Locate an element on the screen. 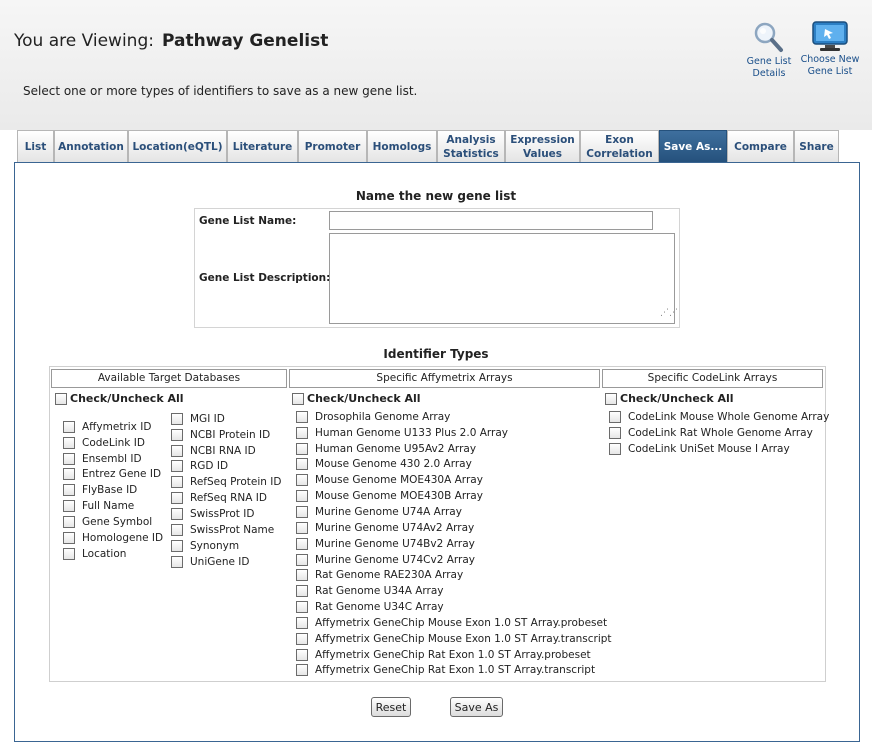  codelink-array-item: CodeLink Rat Whole Genome Array is located at coordinates (719, 433).